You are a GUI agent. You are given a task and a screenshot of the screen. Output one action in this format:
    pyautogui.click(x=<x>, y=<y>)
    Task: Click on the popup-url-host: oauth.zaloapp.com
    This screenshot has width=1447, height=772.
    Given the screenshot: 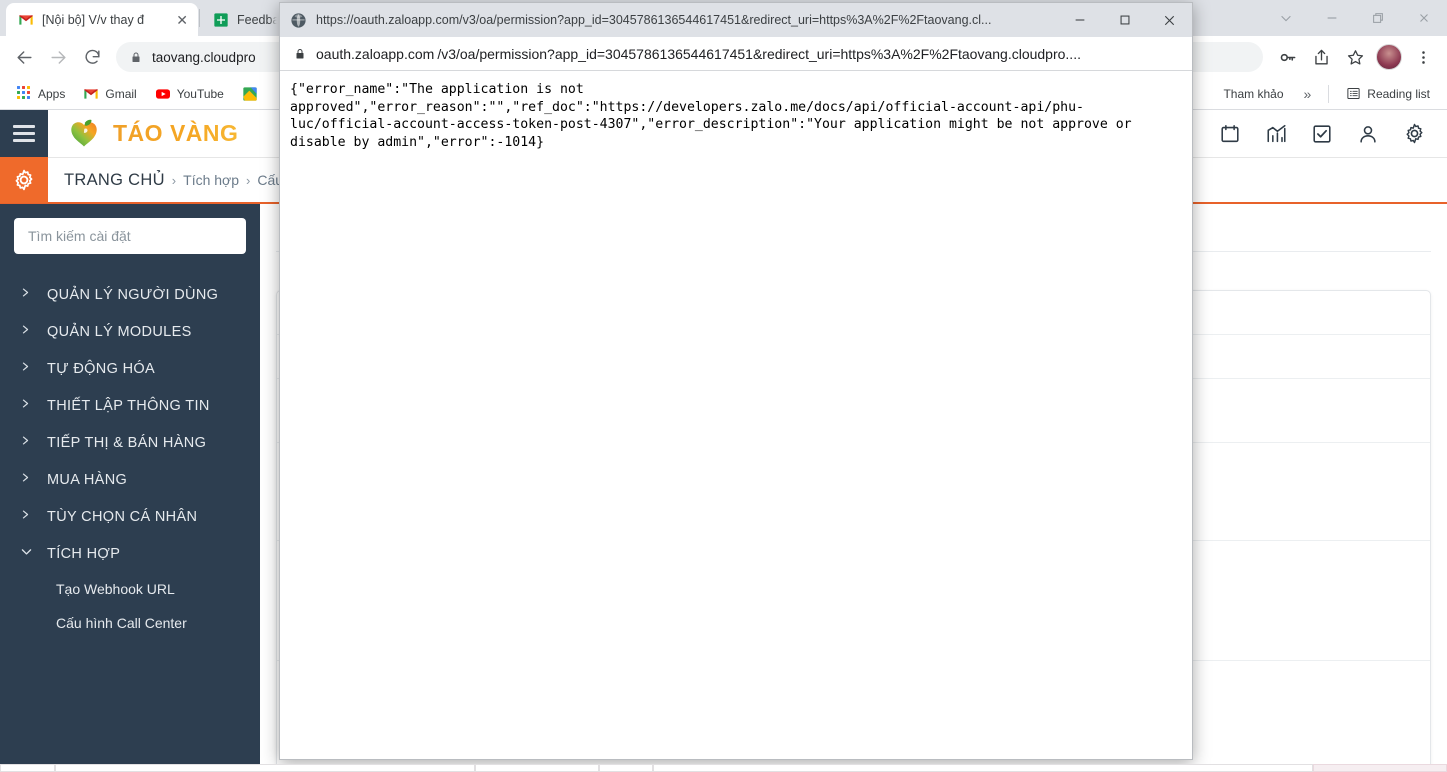 What is the action you would take?
    pyautogui.click(x=375, y=53)
    